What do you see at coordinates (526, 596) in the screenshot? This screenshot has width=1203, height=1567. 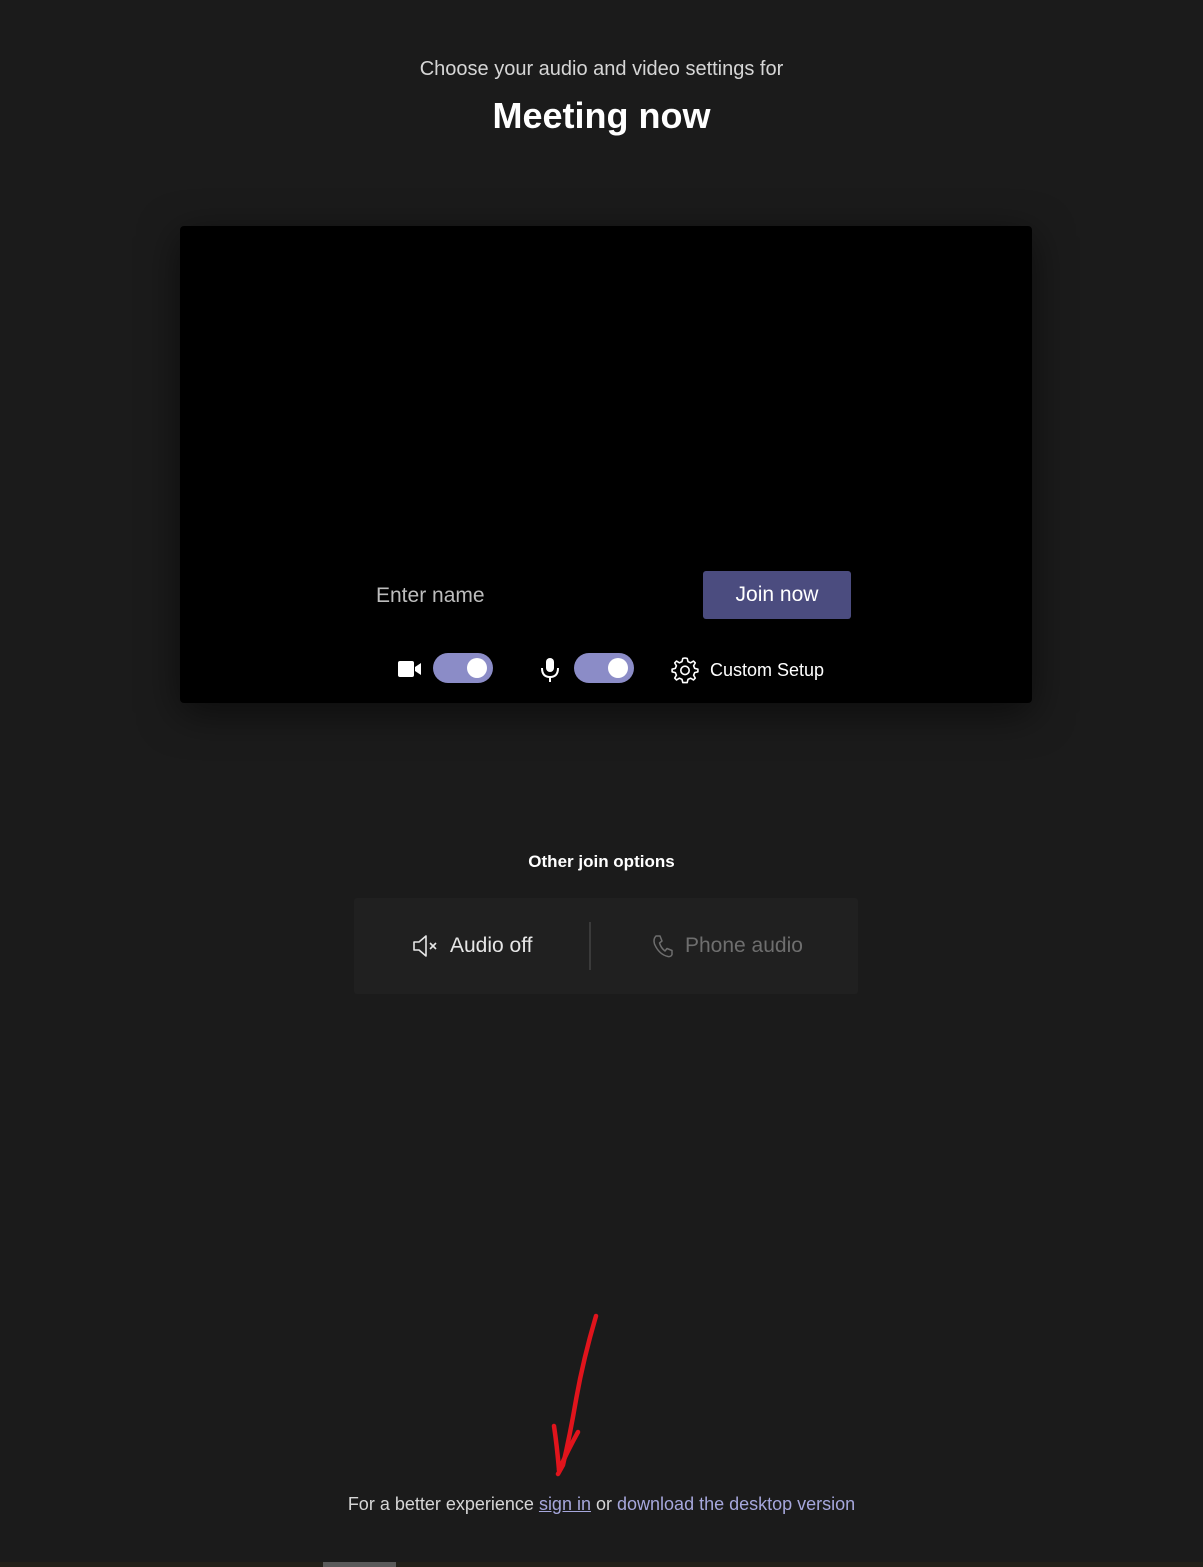 I see `name-input` at bounding box center [526, 596].